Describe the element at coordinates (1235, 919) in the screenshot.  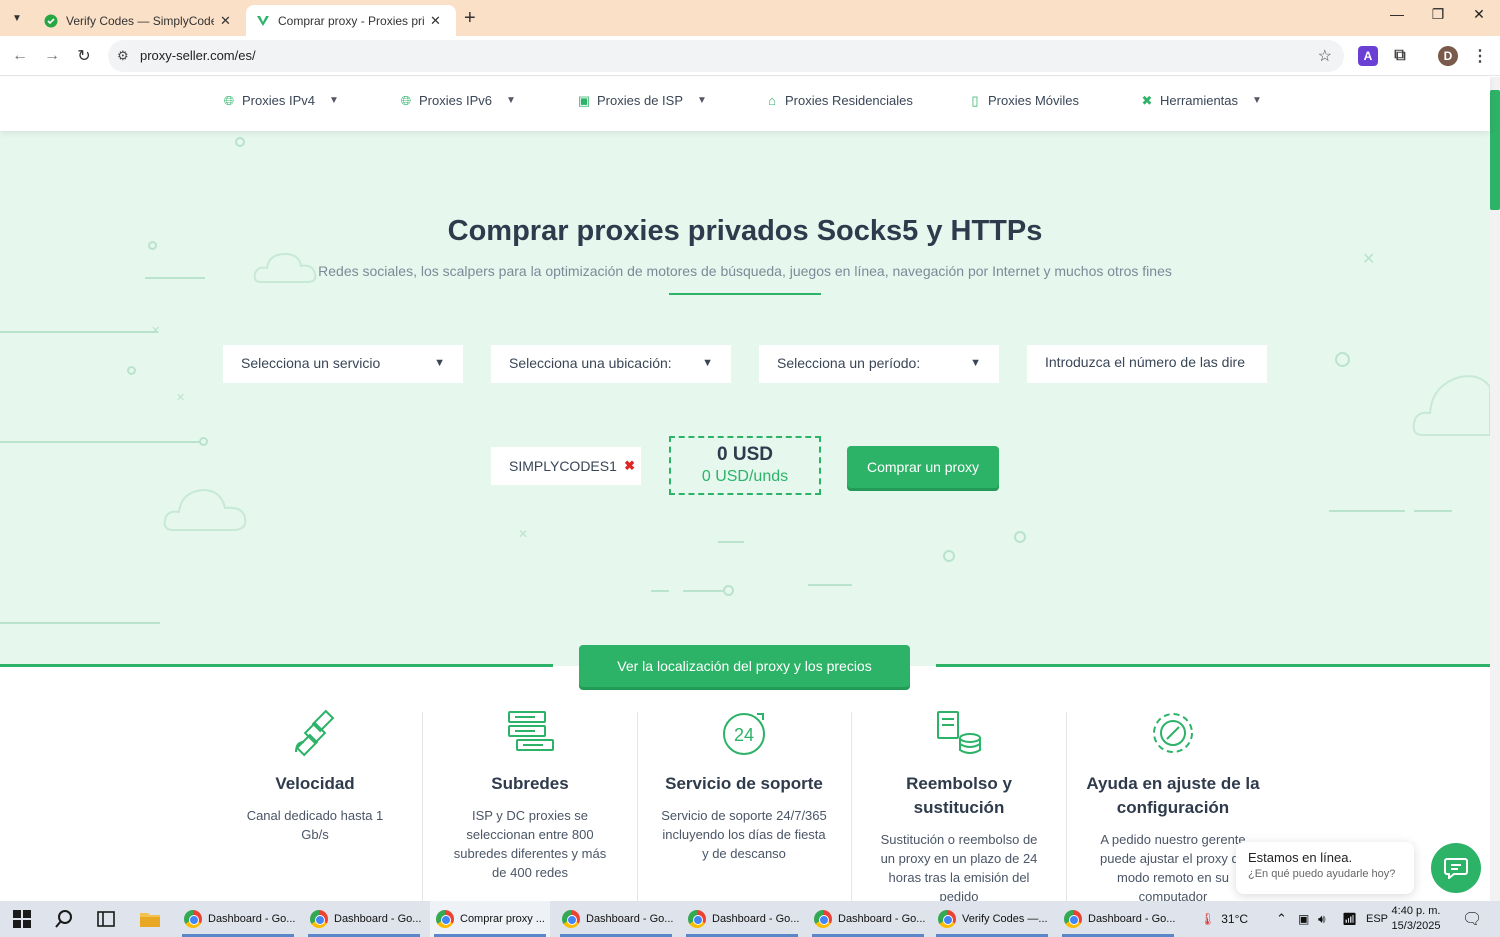
I see `temperature: 31°C` at that location.